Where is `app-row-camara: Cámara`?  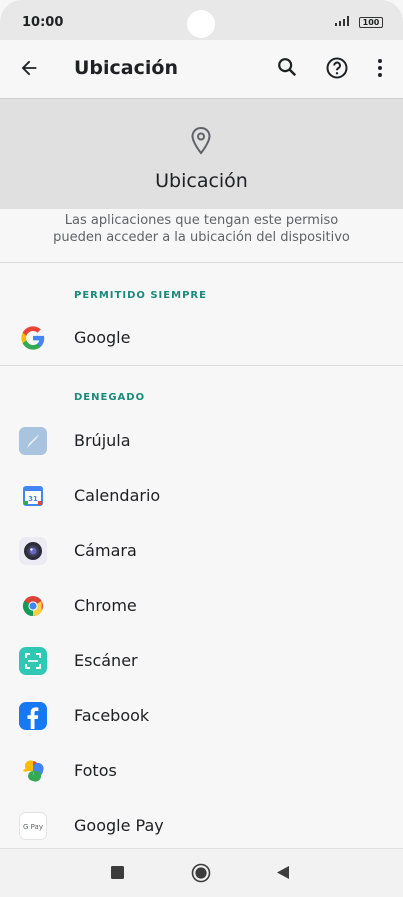
app-row-camara: Cámara is located at coordinates (201, 551).